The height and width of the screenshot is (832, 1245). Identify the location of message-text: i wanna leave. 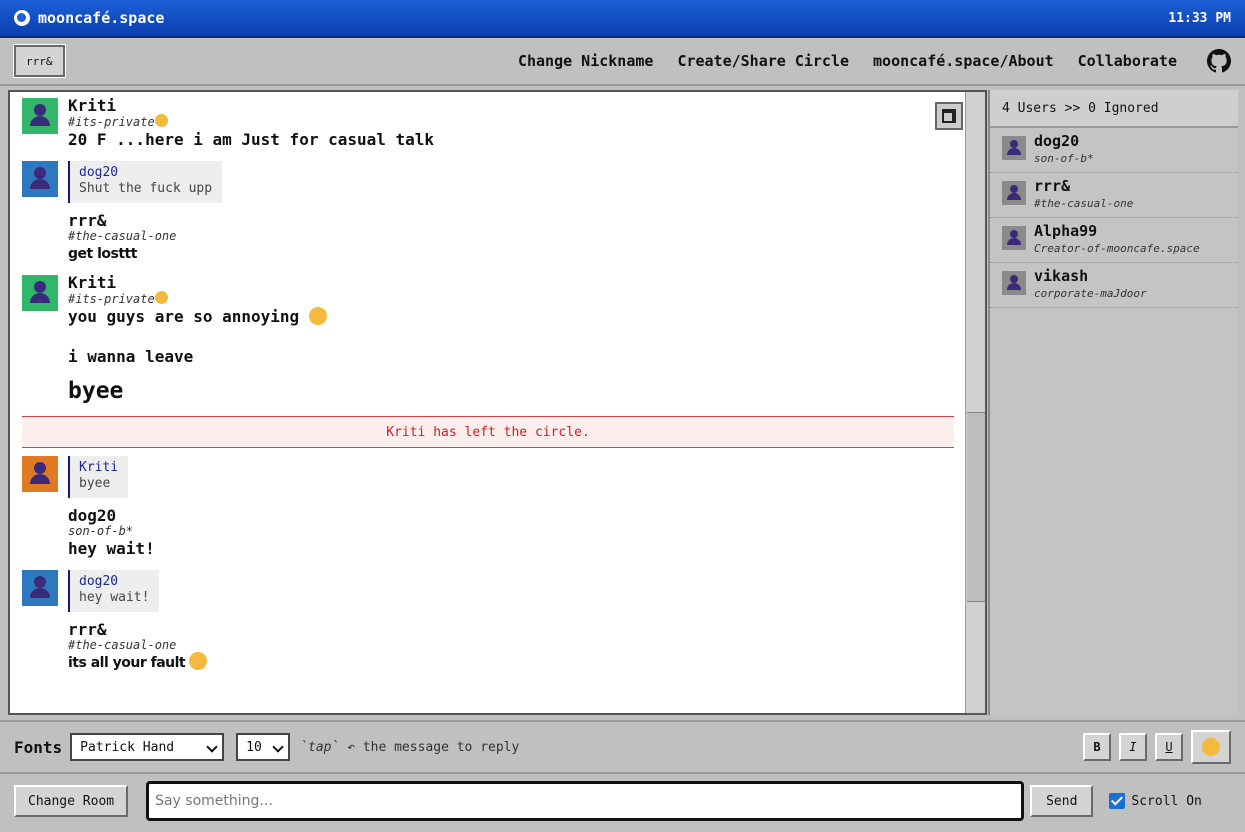
(131, 356).